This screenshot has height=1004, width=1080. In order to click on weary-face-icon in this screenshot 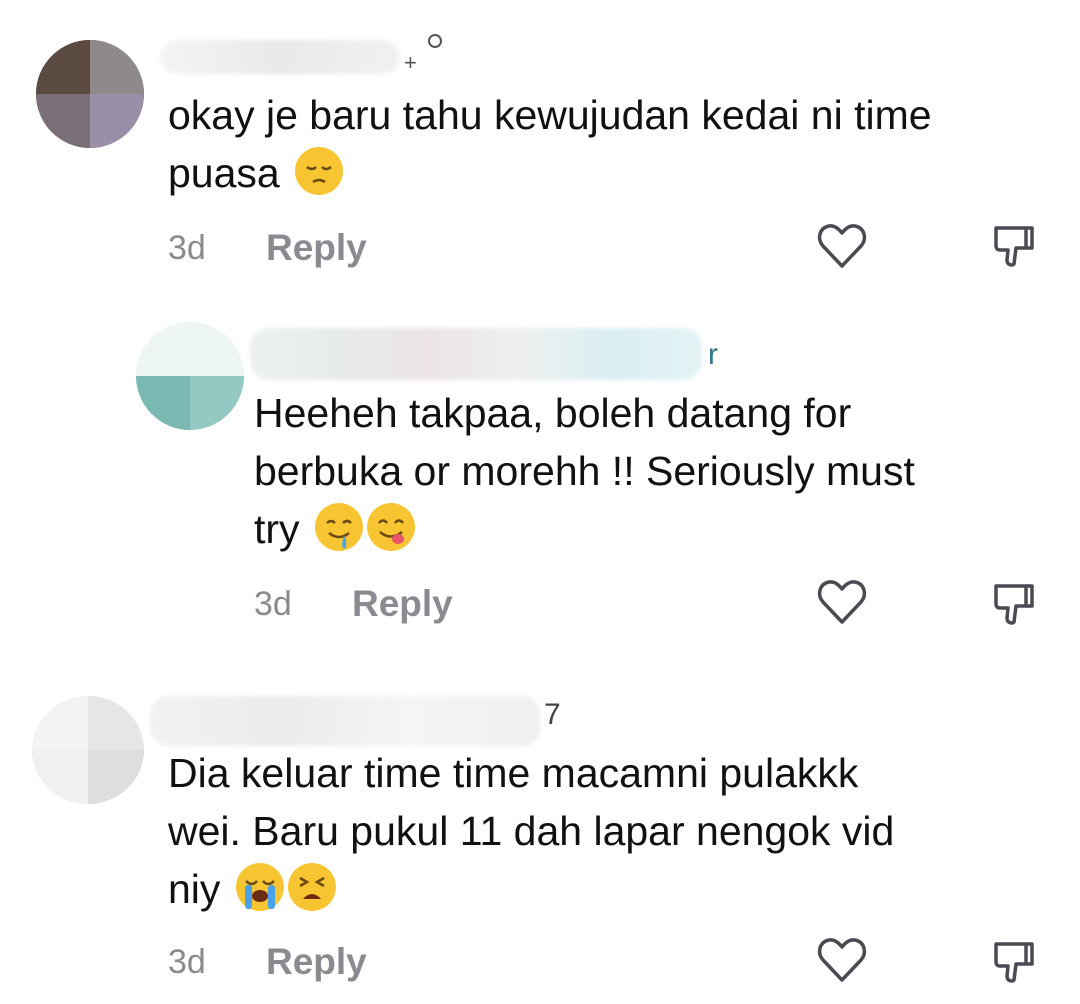, I will do `click(311, 887)`.